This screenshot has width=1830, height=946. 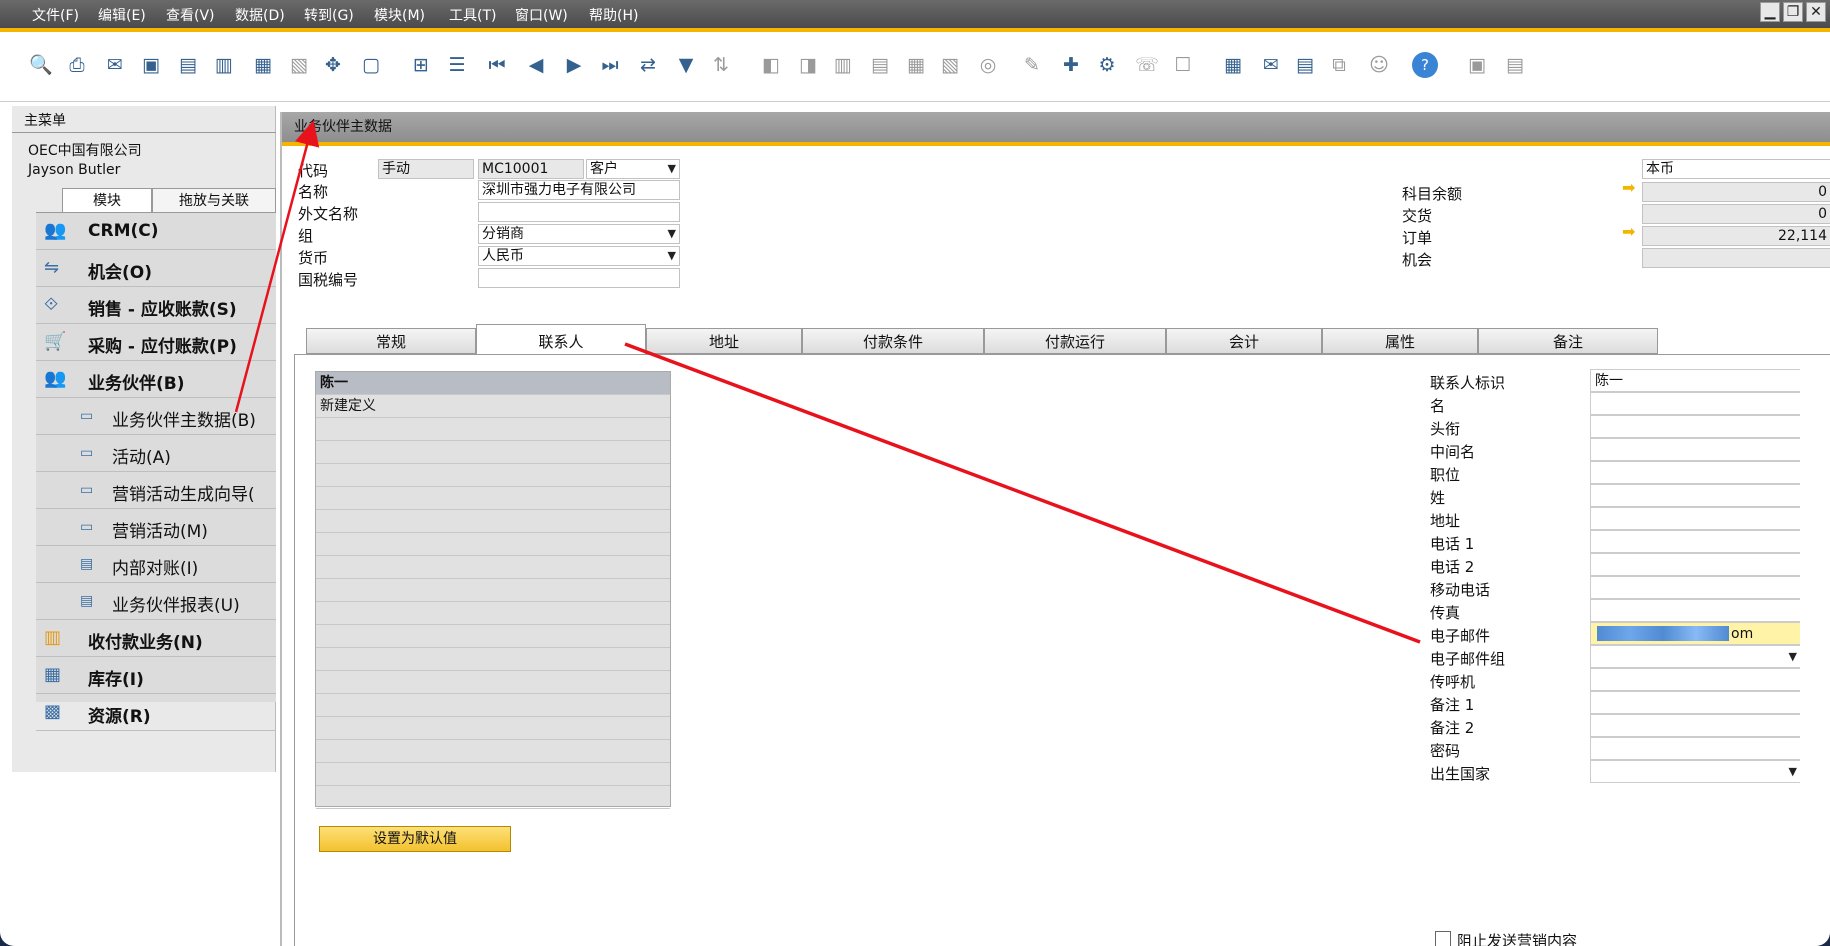 I want to click on group-select: 分销商, so click(x=579, y=234).